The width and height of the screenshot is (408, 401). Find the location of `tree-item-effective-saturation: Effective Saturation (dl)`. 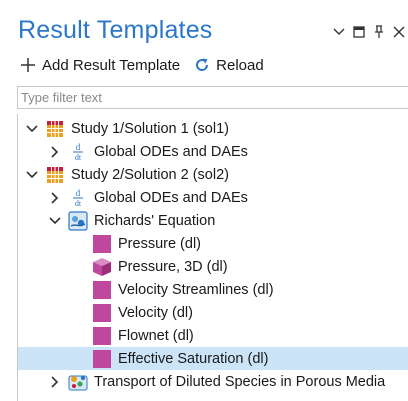

tree-item-effective-saturation: Effective Saturation (dl) is located at coordinates (213, 358).